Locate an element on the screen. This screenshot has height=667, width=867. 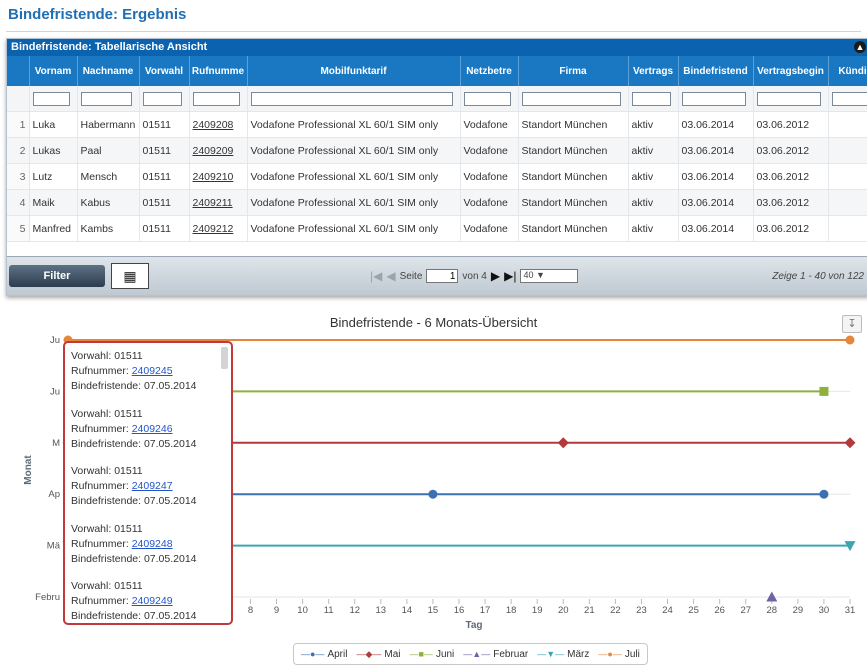
legend-label: Mai is located at coordinates (392, 654).